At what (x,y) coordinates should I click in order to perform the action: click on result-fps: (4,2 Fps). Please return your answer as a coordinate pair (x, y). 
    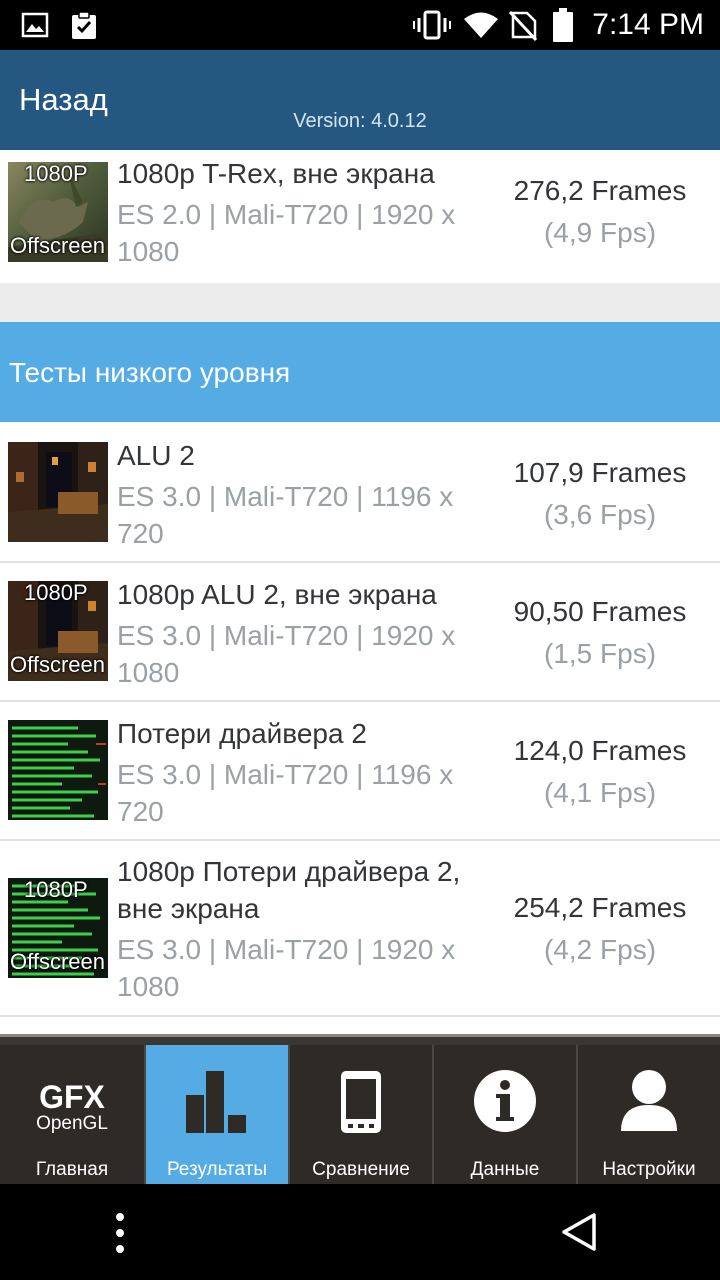
    Looking at the image, I should click on (600, 949).